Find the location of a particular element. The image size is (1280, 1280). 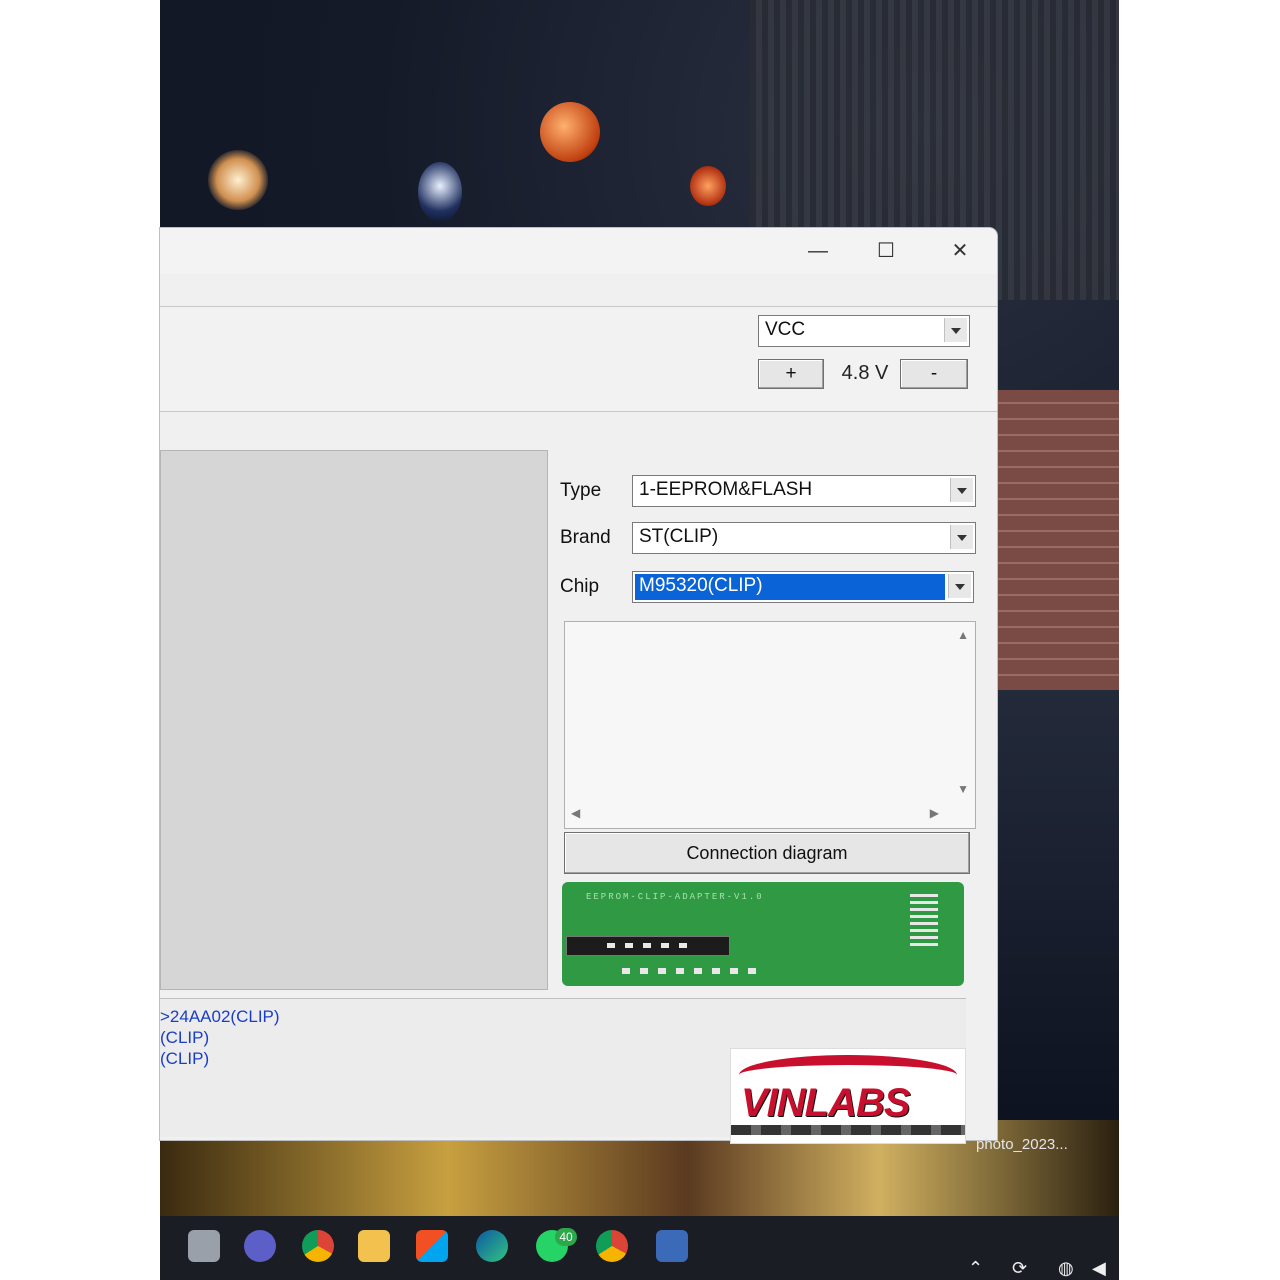

board-caption: EEPROM-CLIP-ADAPTER-V1.0 is located at coordinates (675, 897).